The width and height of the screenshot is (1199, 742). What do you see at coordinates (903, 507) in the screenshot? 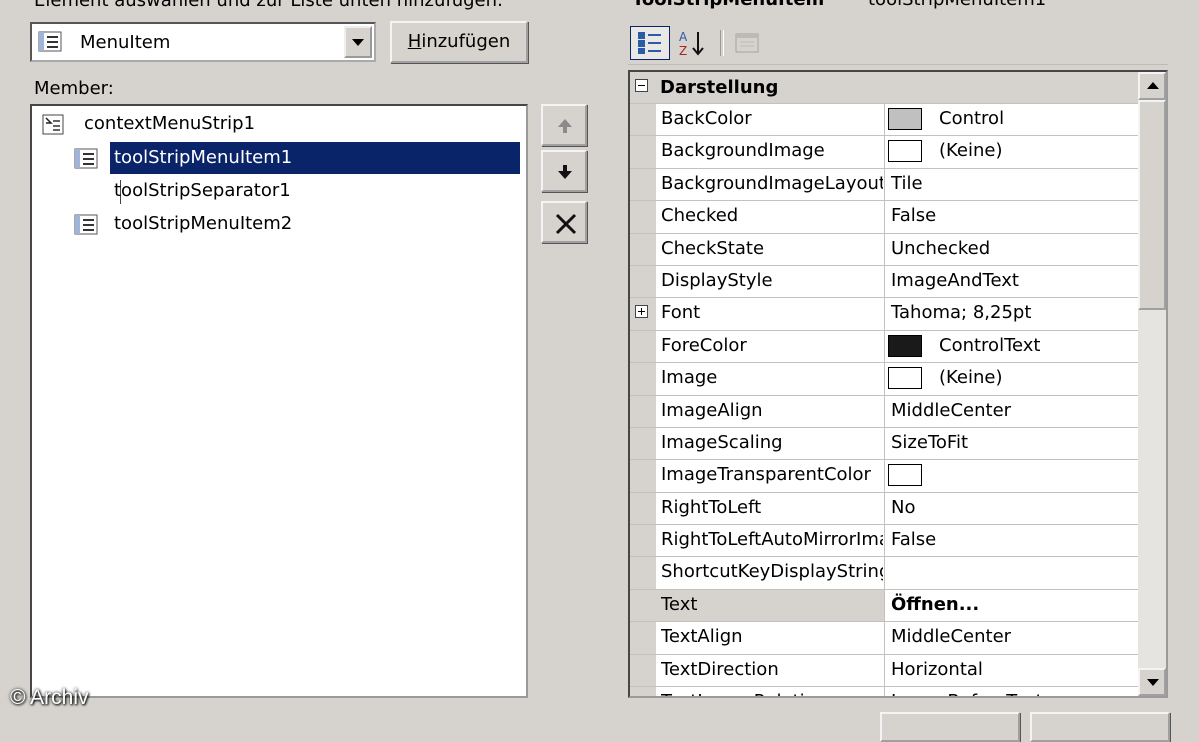
I see `property-value: No` at bounding box center [903, 507].